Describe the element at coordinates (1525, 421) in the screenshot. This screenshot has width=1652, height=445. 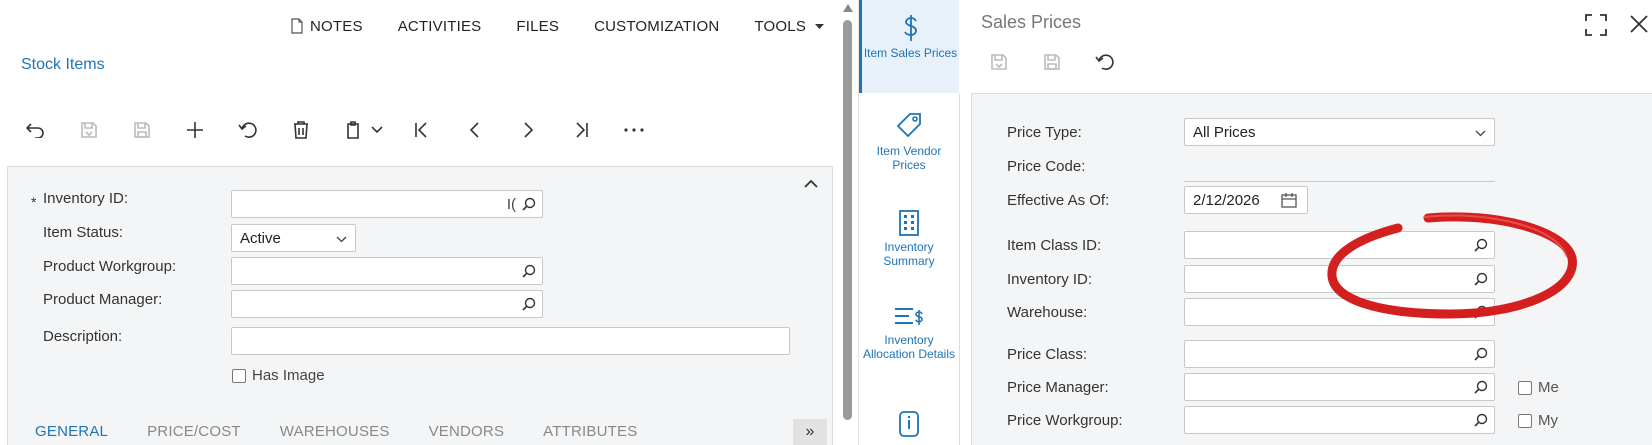
I see `price-workgroup-my-checkbox` at that location.